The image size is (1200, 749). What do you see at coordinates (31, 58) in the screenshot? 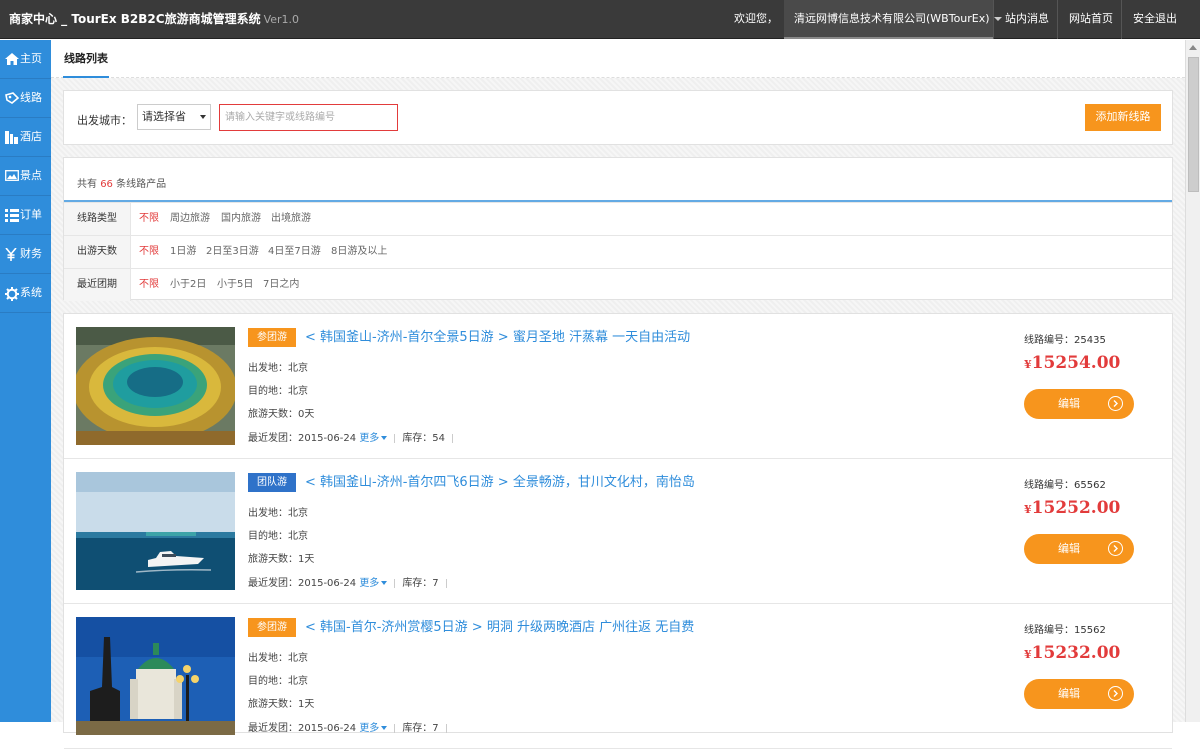
I see `sidebar-item-label: 主页` at bounding box center [31, 58].